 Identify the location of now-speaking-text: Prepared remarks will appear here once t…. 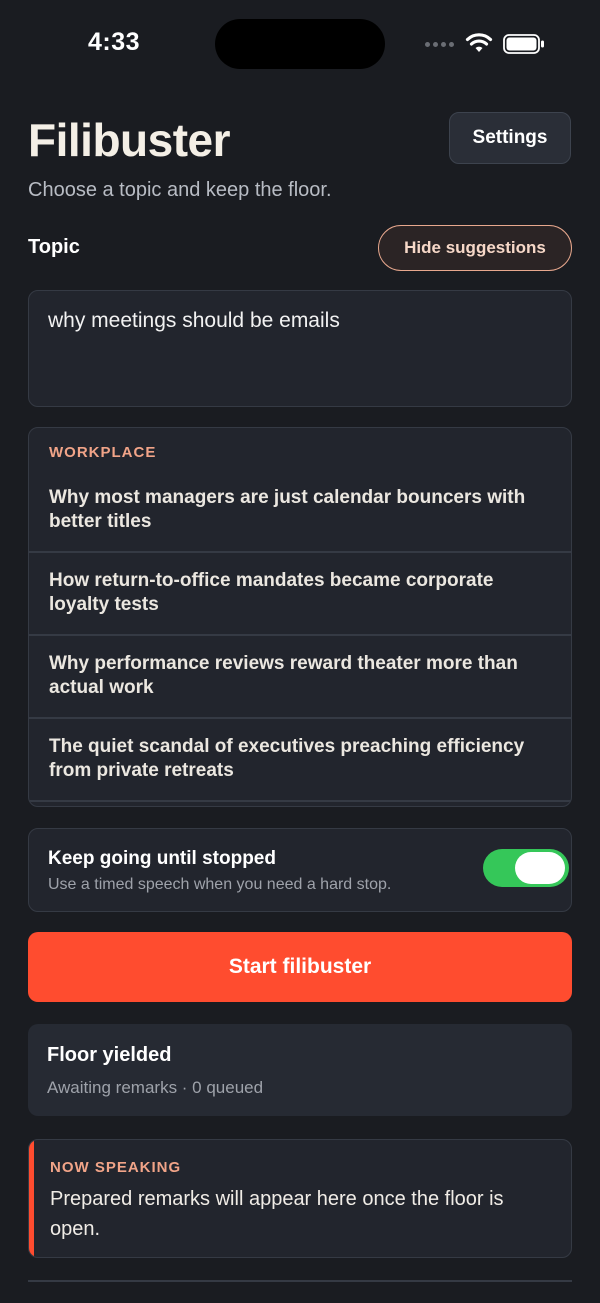
(277, 1214).